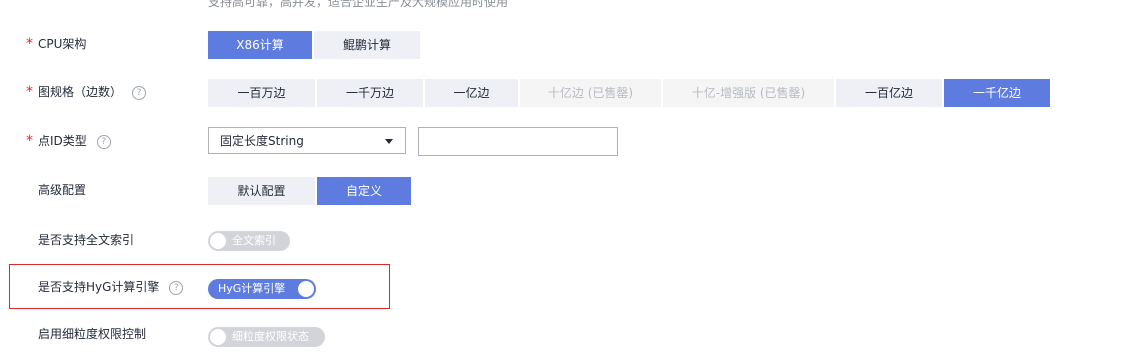 Image resolution: width=1137 pixels, height=357 pixels. I want to click on fulltext-switch-text: 全文索引, so click(254, 240).